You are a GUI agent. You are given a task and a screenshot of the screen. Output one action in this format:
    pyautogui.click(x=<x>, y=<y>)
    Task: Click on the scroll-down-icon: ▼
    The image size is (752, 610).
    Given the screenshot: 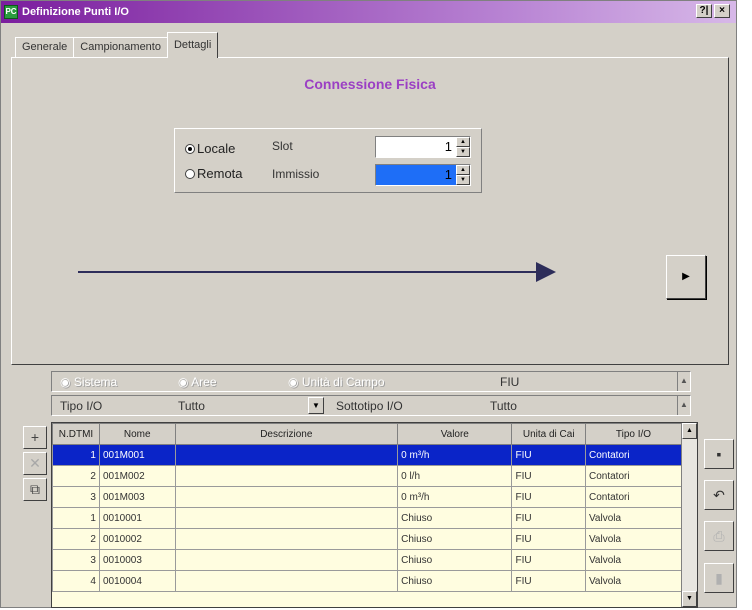 What is the action you would take?
    pyautogui.click(x=689, y=599)
    